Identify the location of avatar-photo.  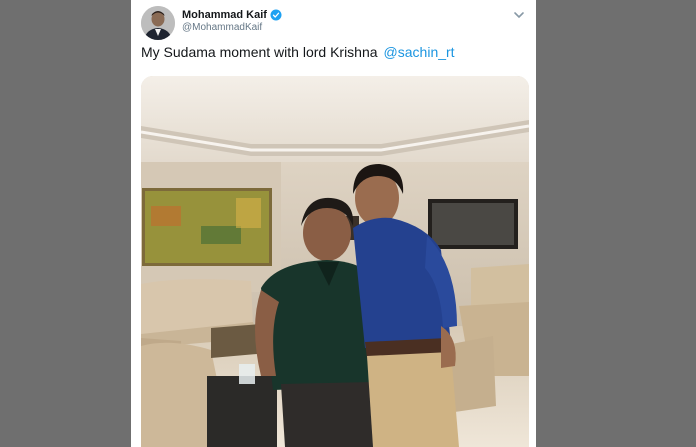
(158, 23).